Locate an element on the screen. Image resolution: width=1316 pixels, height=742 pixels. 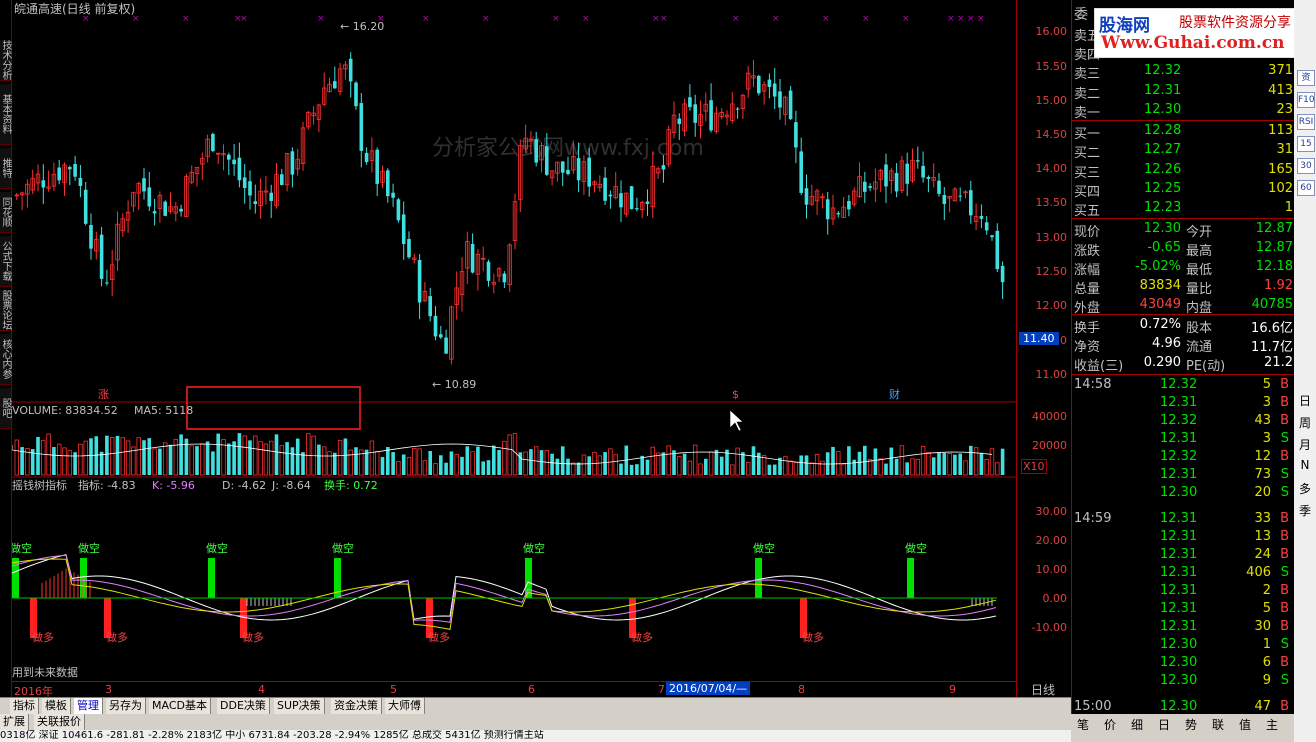
quote-tab: 势 is located at coordinates (1191, 724).